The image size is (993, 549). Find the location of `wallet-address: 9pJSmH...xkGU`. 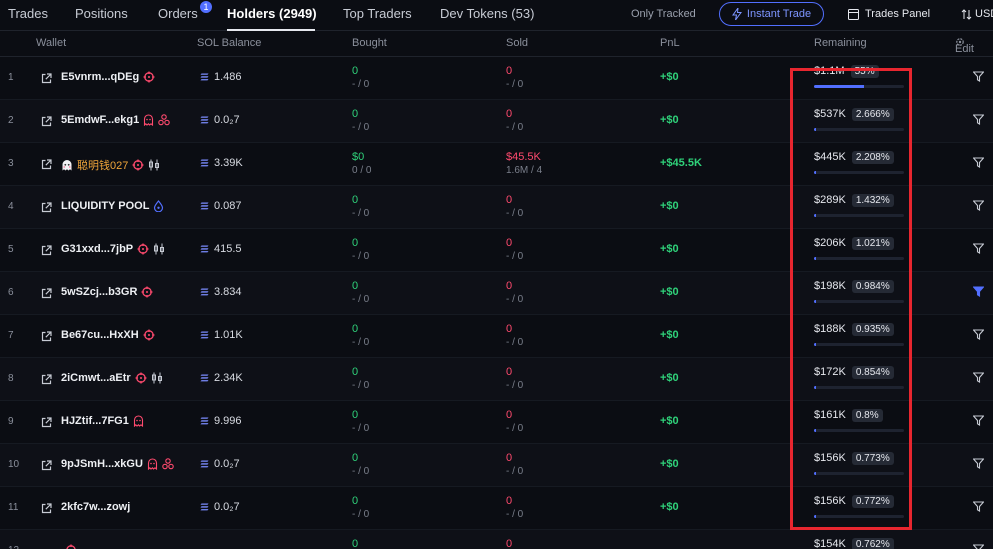

wallet-address: 9pJSmH...xkGU is located at coordinates (102, 464).